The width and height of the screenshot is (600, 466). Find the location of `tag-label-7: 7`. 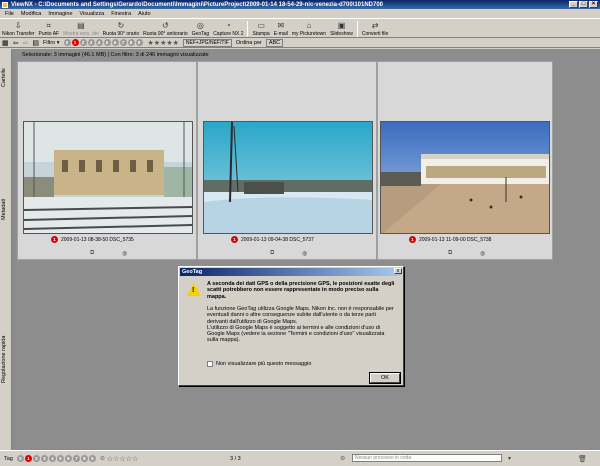

tag-label-7: 7 is located at coordinates (76, 458).